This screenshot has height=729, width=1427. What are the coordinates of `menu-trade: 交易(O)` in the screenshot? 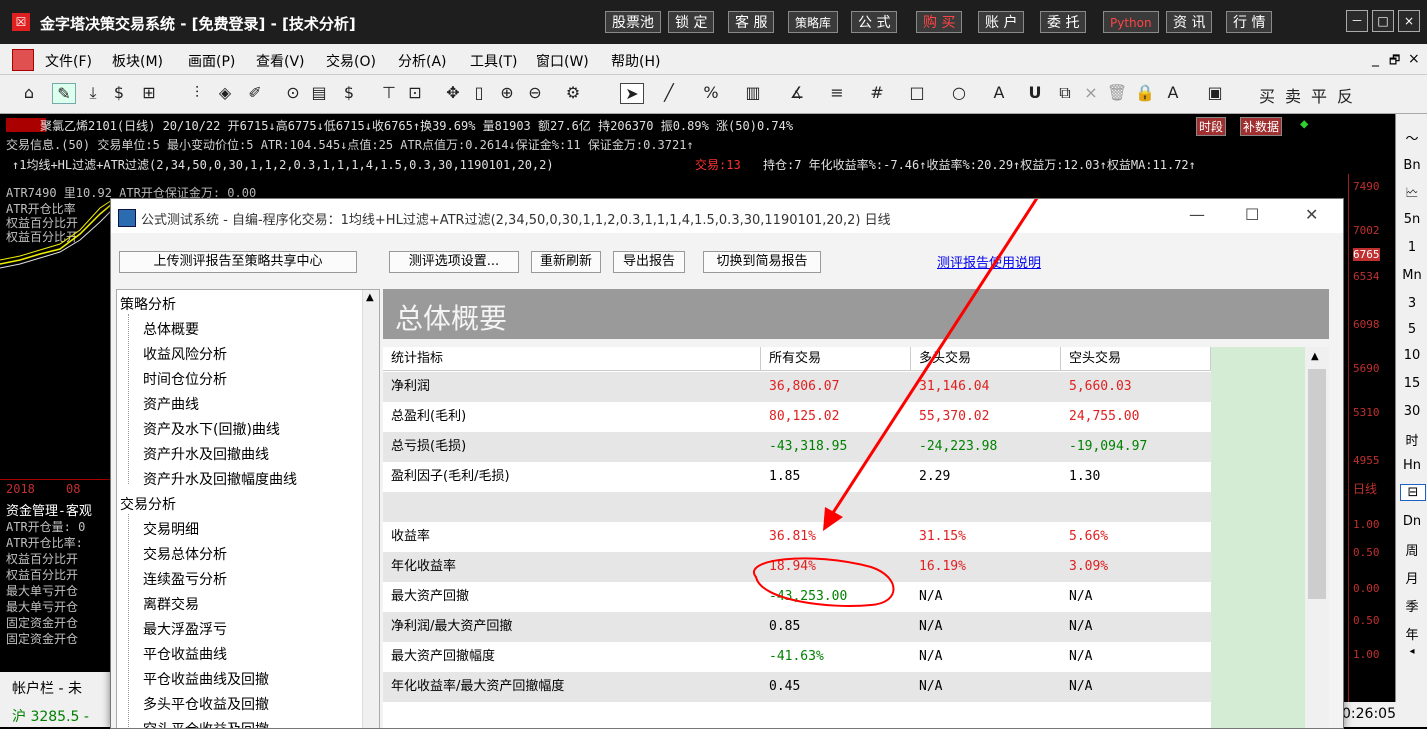 It's located at (351, 61).